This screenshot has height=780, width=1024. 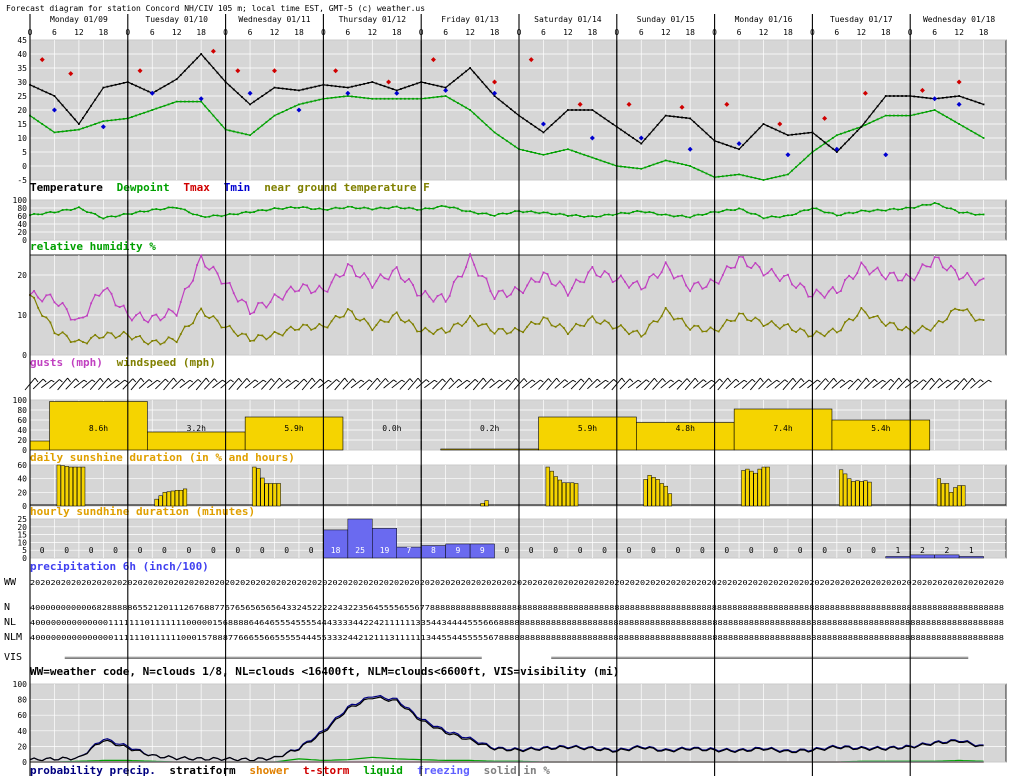 What do you see at coordinates (196, 187) in the screenshot?
I see `legend-temperature-2: Tmax` at bounding box center [196, 187].